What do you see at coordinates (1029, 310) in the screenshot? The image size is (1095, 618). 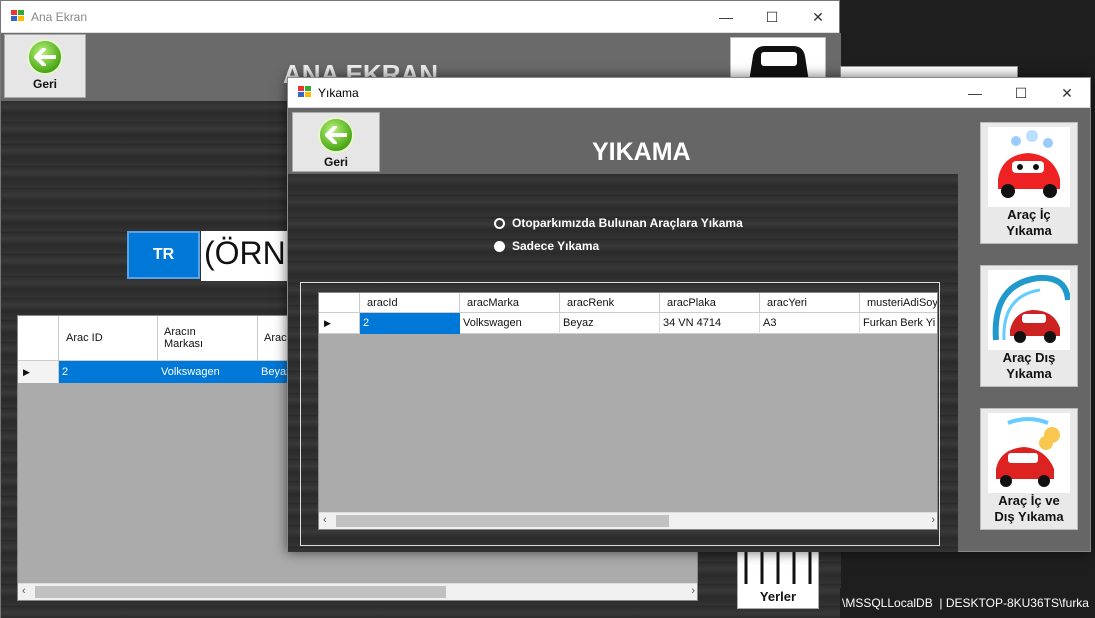 I see `car-wash-exterior-icon` at bounding box center [1029, 310].